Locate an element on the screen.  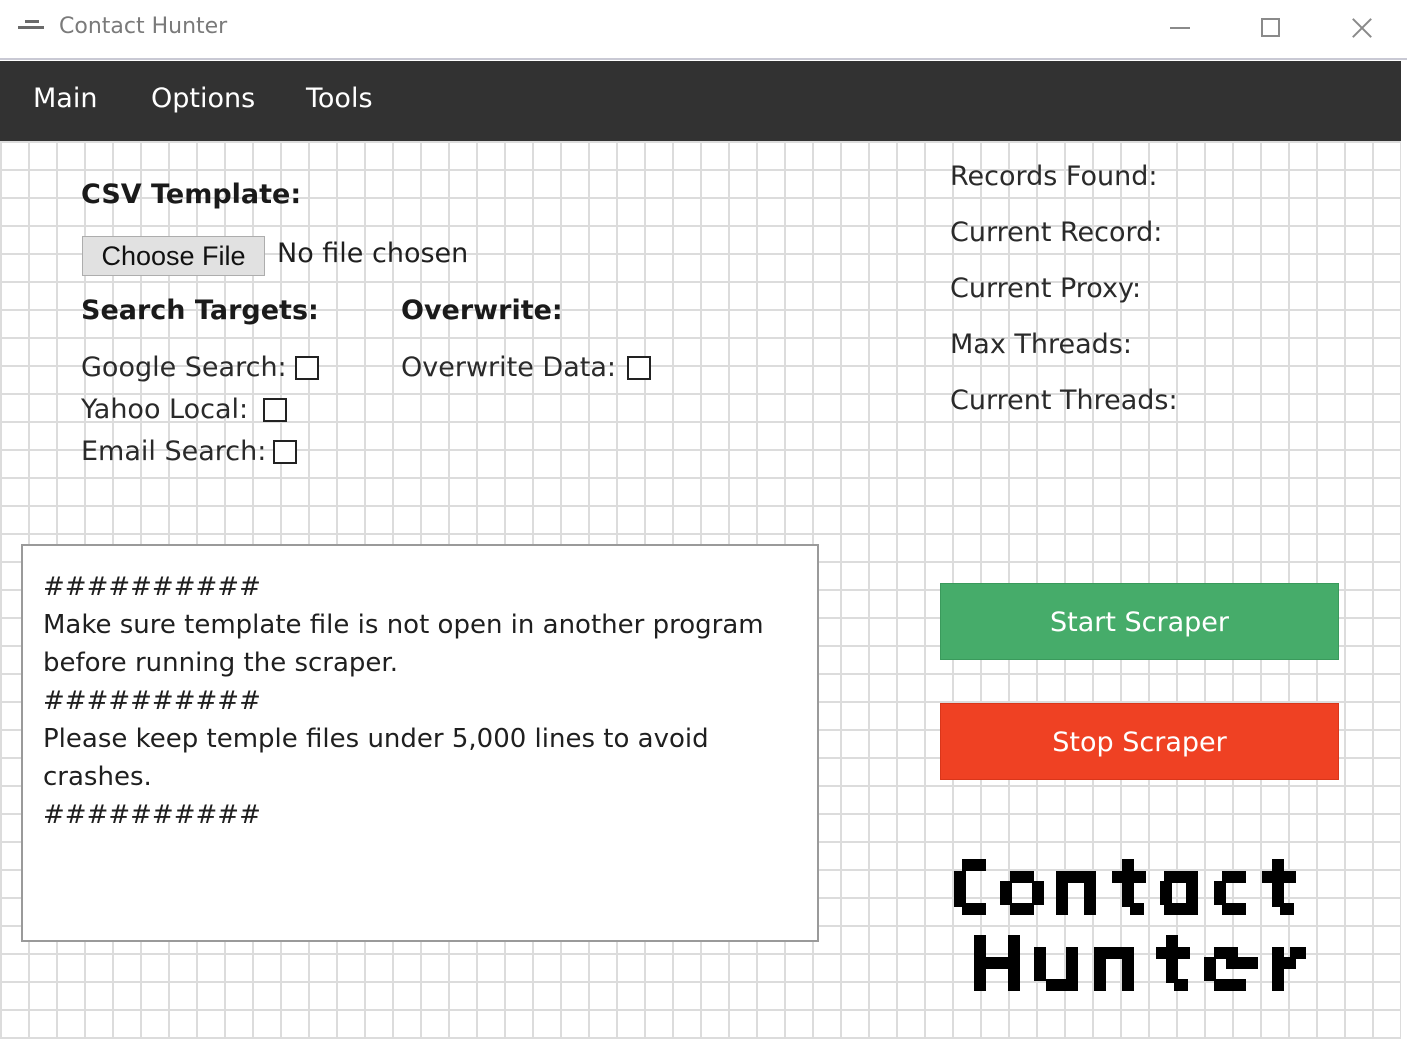
notes-line: crashes. is located at coordinates (97, 777).